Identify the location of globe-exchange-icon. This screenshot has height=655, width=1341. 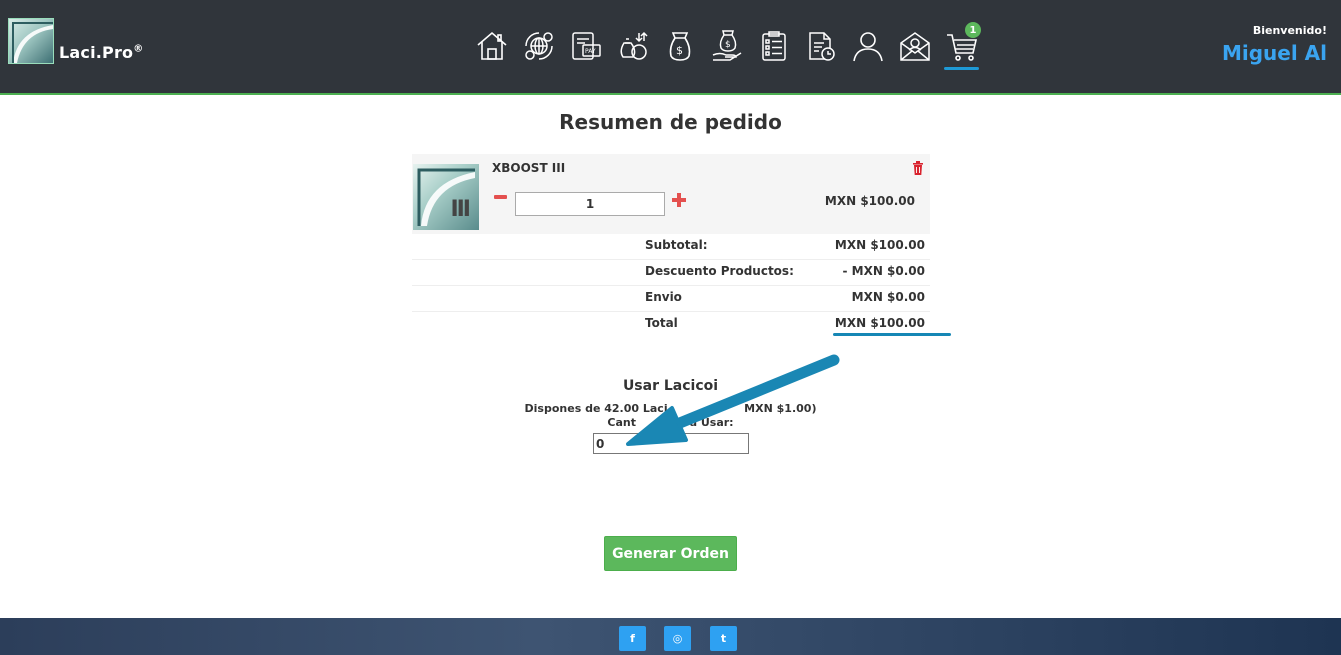
(538, 46).